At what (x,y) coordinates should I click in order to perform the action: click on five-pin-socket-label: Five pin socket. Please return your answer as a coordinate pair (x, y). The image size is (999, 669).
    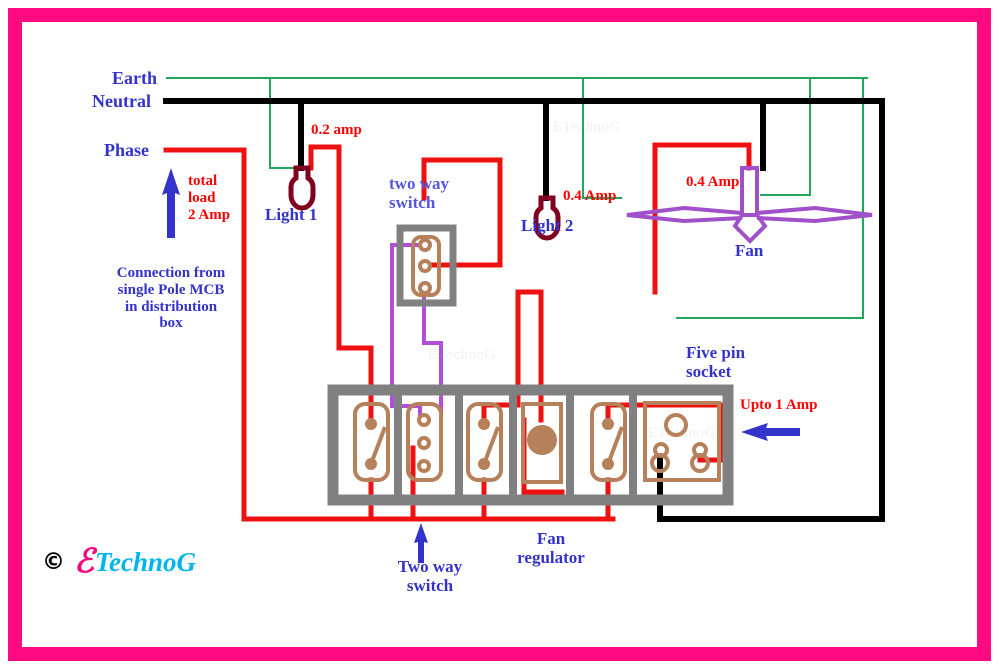
    Looking at the image, I should click on (716, 362).